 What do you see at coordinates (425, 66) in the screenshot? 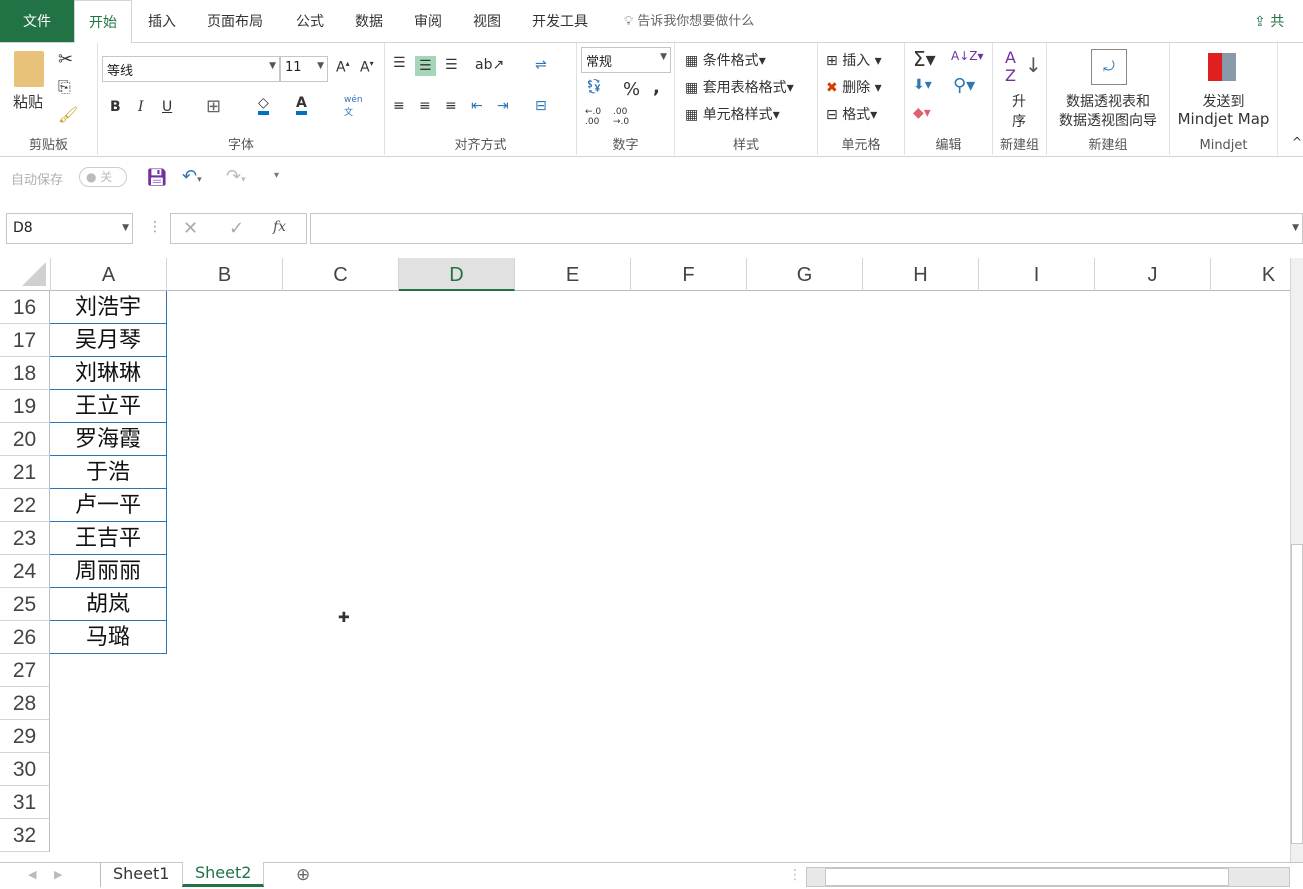
I see `align-middle-icon: ☰` at bounding box center [425, 66].